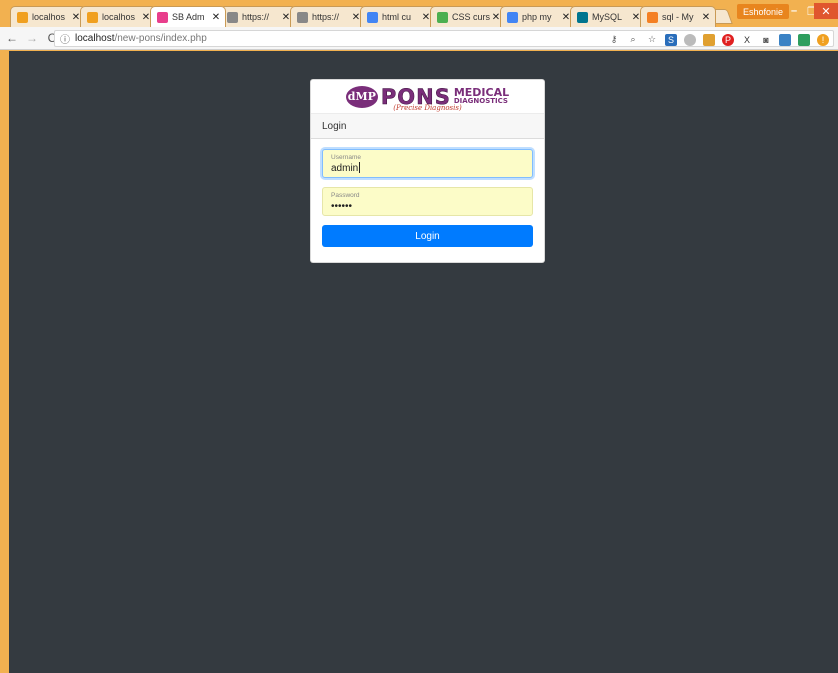 This screenshot has width=838, height=673. I want to click on username-value: admin, so click(345, 168).